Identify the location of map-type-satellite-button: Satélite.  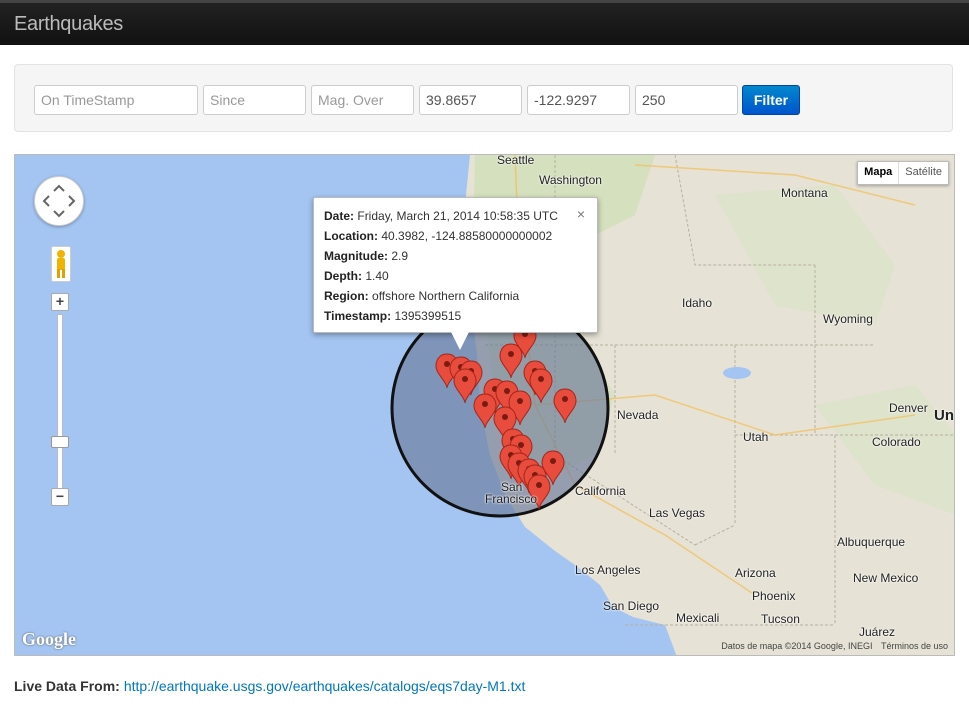
(923, 173).